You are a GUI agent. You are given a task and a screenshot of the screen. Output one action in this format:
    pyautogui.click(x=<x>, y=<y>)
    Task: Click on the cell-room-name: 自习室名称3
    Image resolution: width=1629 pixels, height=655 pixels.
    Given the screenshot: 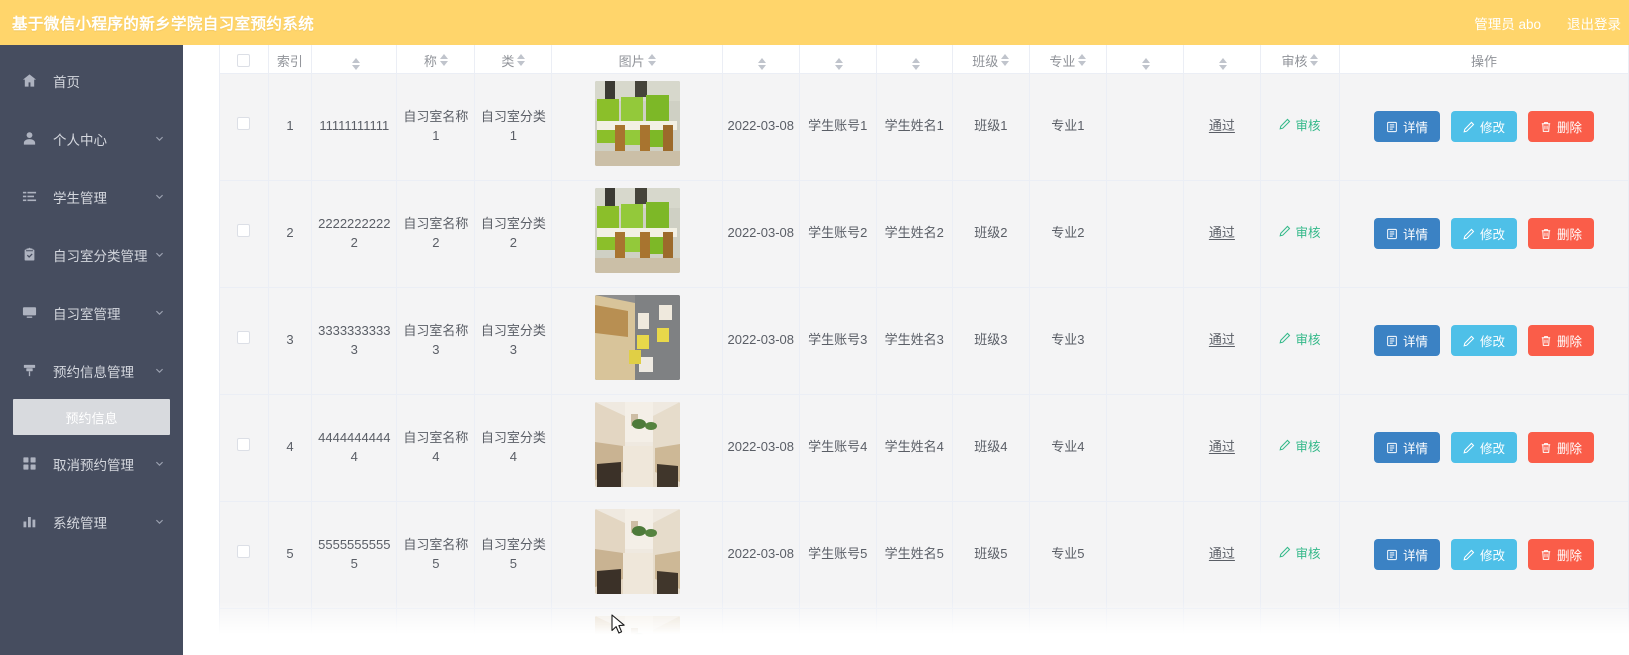 What is the action you would take?
    pyautogui.click(x=436, y=341)
    